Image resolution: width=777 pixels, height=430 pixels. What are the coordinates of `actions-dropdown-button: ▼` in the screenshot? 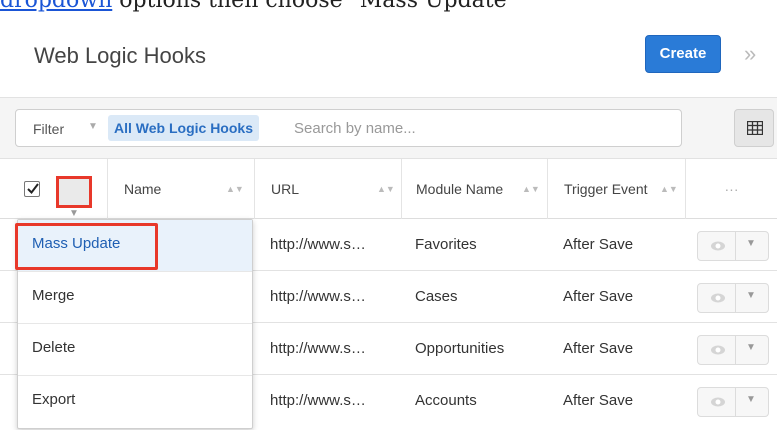 It's located at (74, 197).